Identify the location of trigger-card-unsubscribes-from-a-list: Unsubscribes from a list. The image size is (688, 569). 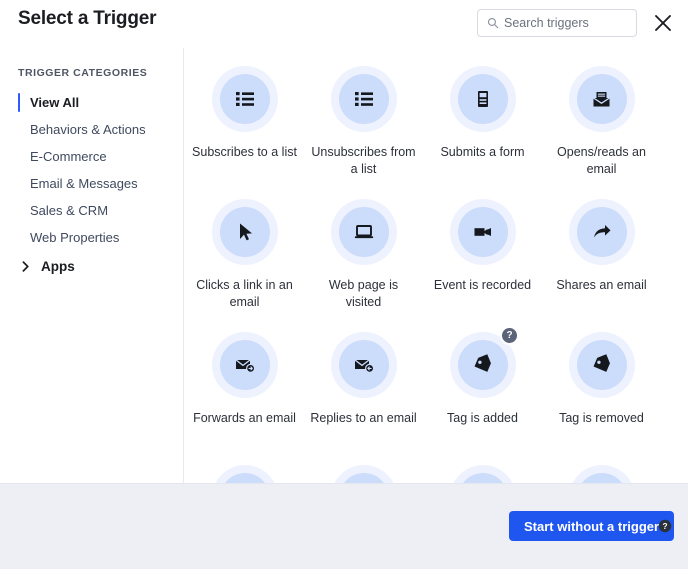
(363, 114).